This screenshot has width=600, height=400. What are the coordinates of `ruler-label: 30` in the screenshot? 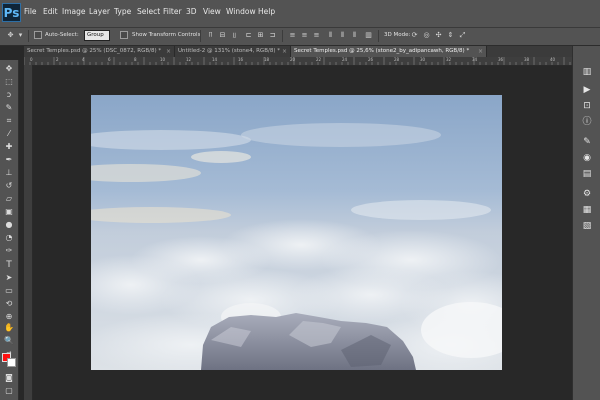 It's located at (423, 59).